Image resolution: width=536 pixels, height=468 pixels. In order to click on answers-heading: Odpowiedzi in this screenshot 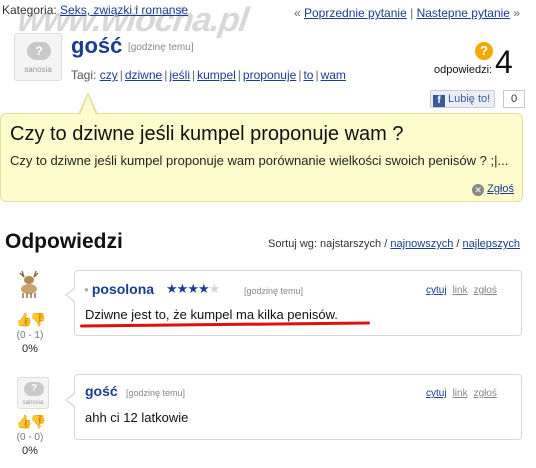, I will do `click(64, 241)`.